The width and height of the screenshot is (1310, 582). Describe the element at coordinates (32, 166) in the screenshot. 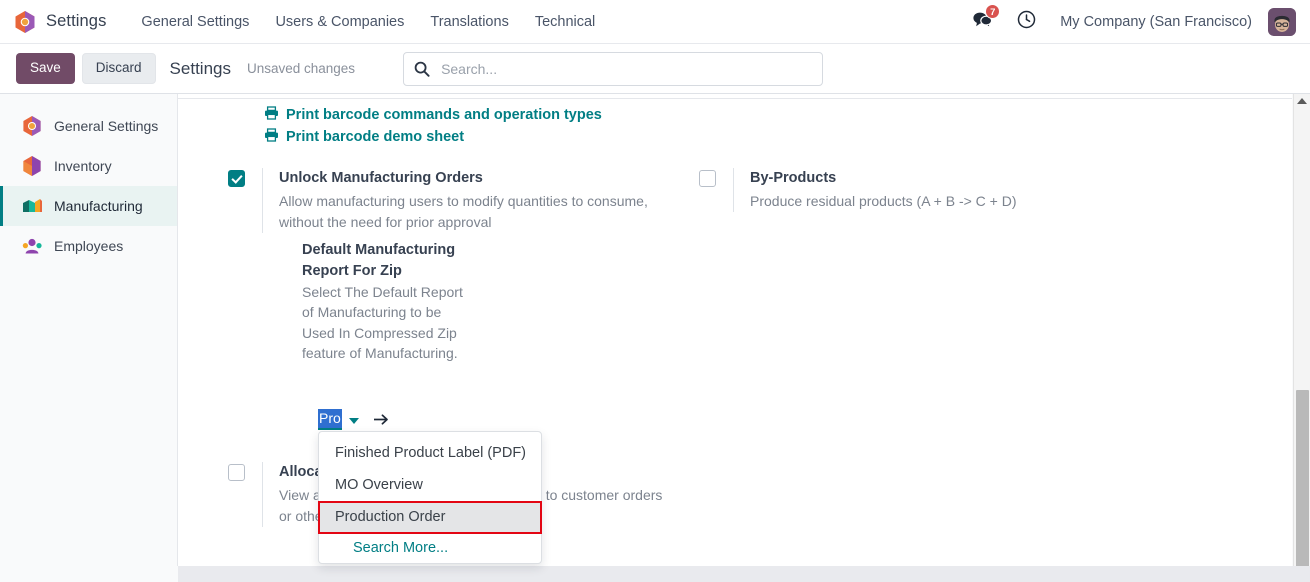

I see `inventory-app-icon` at that location.